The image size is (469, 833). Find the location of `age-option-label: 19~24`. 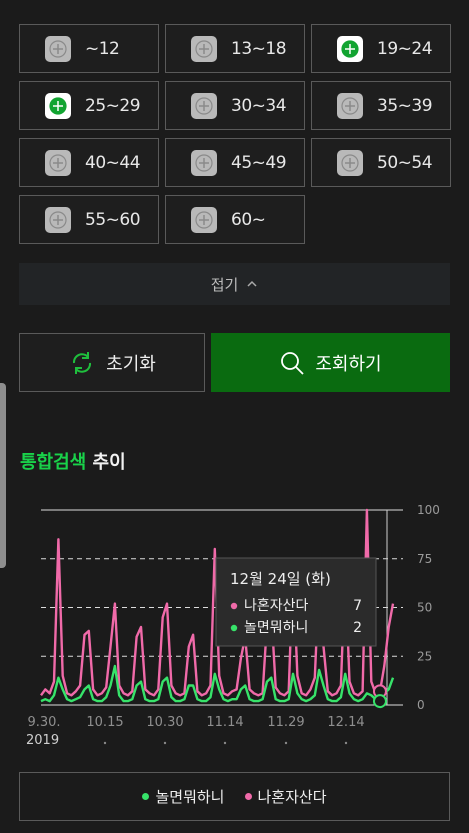

age-option-label: 19~24 is located at coordinates (405, 48).